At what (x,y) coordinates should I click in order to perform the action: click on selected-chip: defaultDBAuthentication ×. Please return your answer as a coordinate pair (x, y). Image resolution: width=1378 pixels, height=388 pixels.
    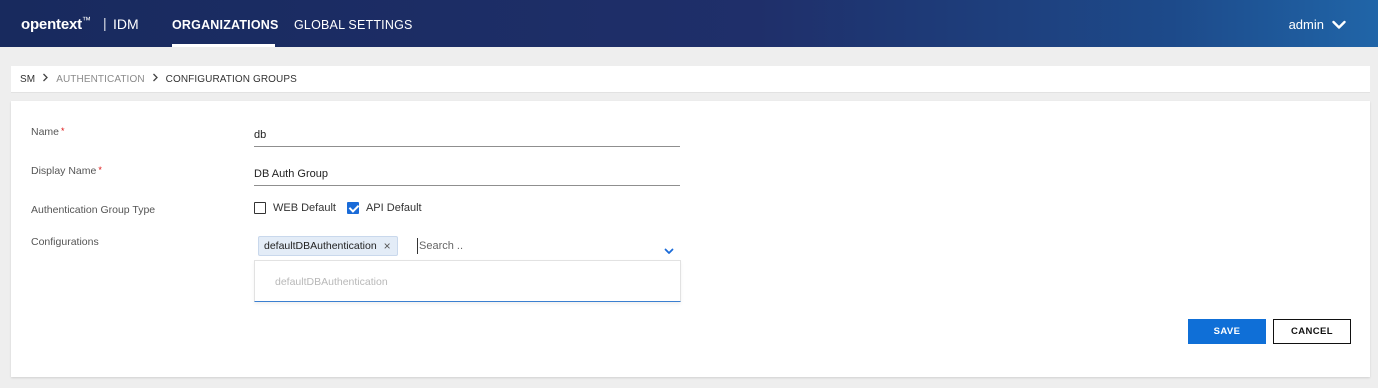
    Looking at the image, I should click on (328, 246).